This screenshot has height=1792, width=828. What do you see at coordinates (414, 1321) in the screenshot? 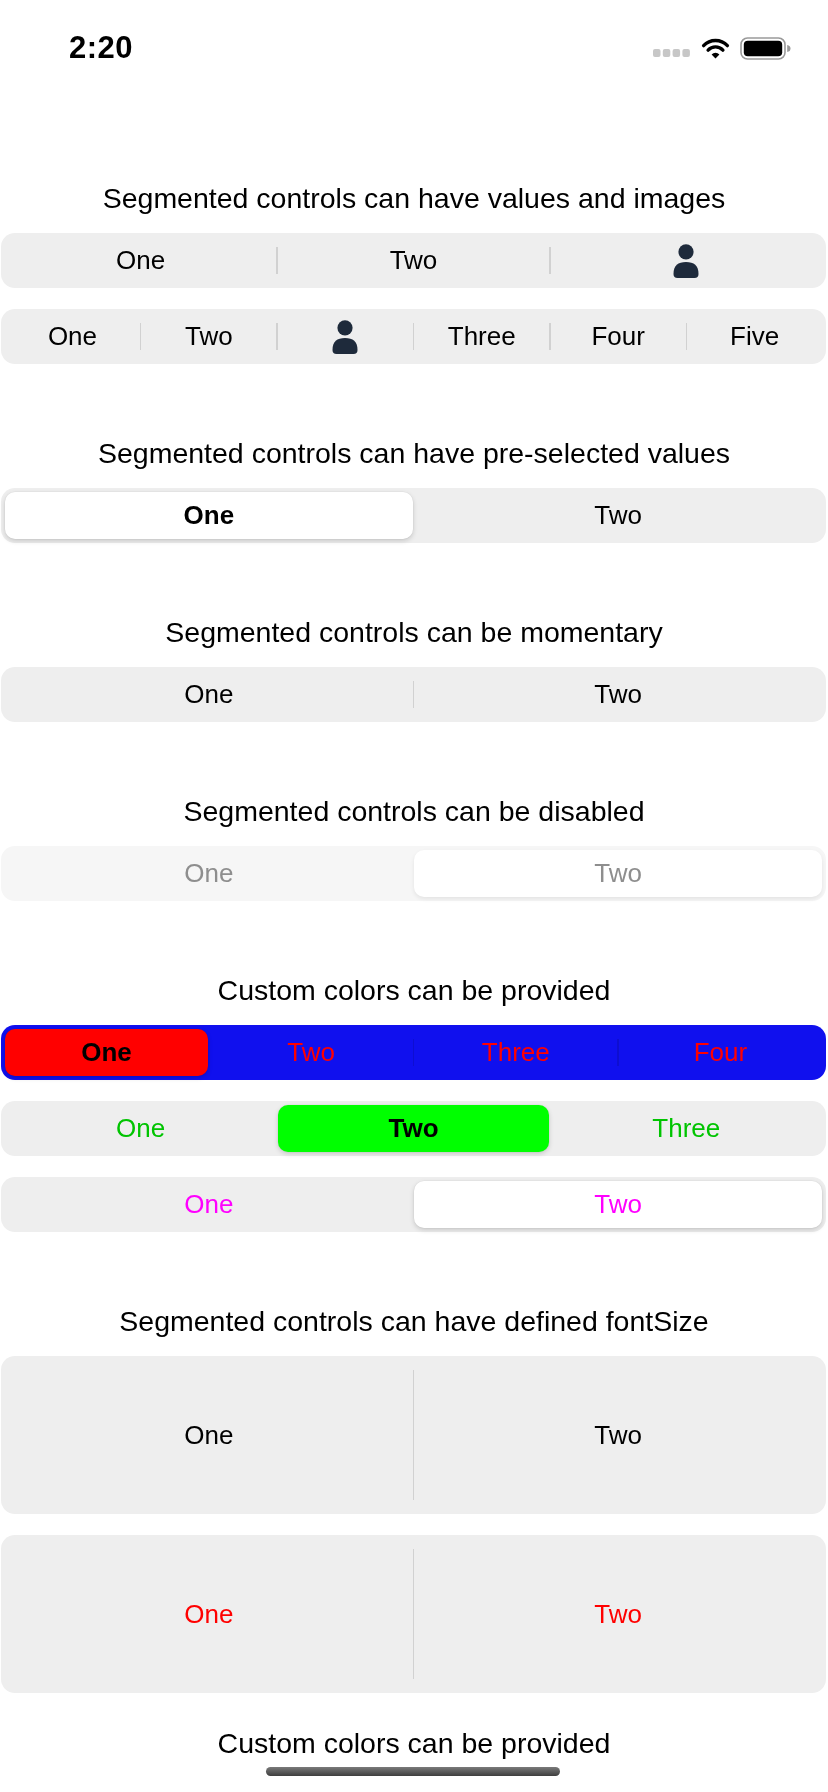
I see `section-title: Segmented controls can have defined fontSize` at bounding box center [414, 1321].